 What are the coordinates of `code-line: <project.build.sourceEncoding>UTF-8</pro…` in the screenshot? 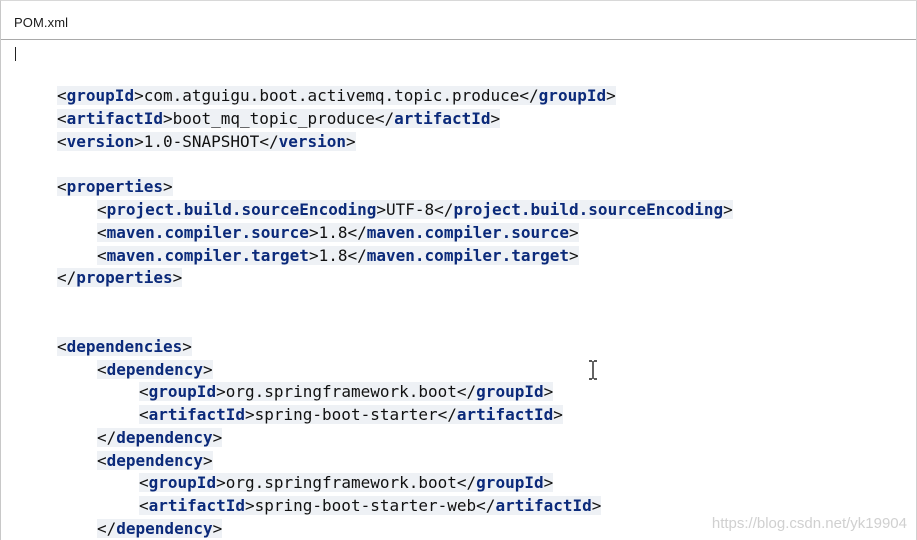 It's located at (415, 210).